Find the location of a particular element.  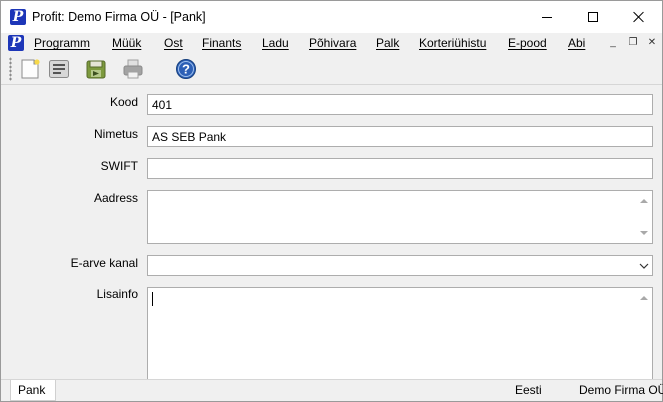

lisainfo-scrollbar is located at coordinates (644, 334).